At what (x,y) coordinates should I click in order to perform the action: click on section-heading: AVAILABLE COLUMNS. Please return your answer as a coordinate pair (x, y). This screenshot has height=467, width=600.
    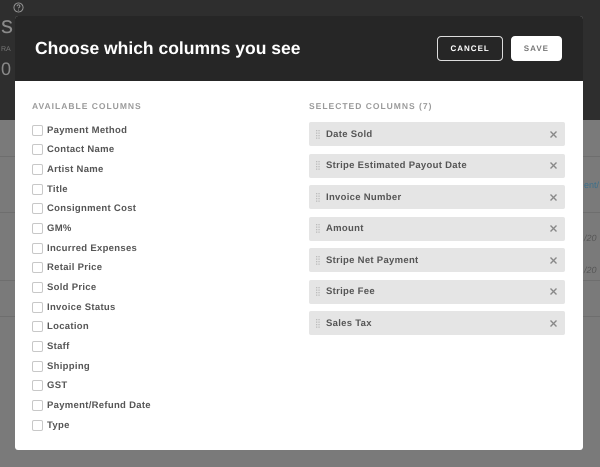
    Looking at the image, I should click on (87, 106).